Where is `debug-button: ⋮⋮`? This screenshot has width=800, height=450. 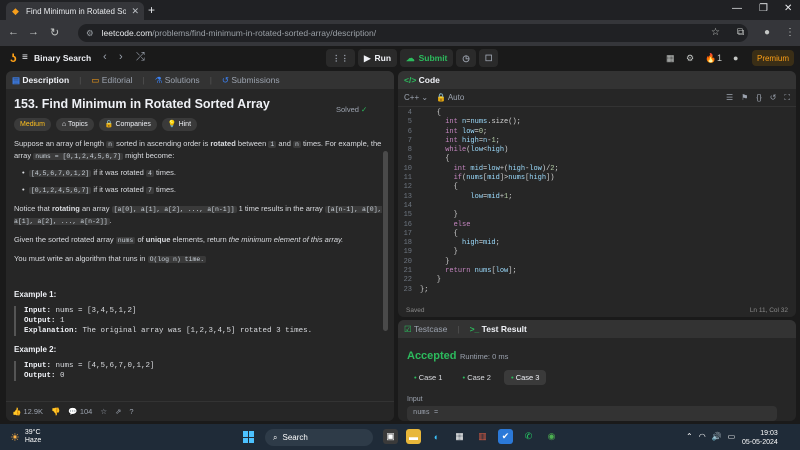
debug-button: ⋮⋮ is located at coordinates (340, 58).